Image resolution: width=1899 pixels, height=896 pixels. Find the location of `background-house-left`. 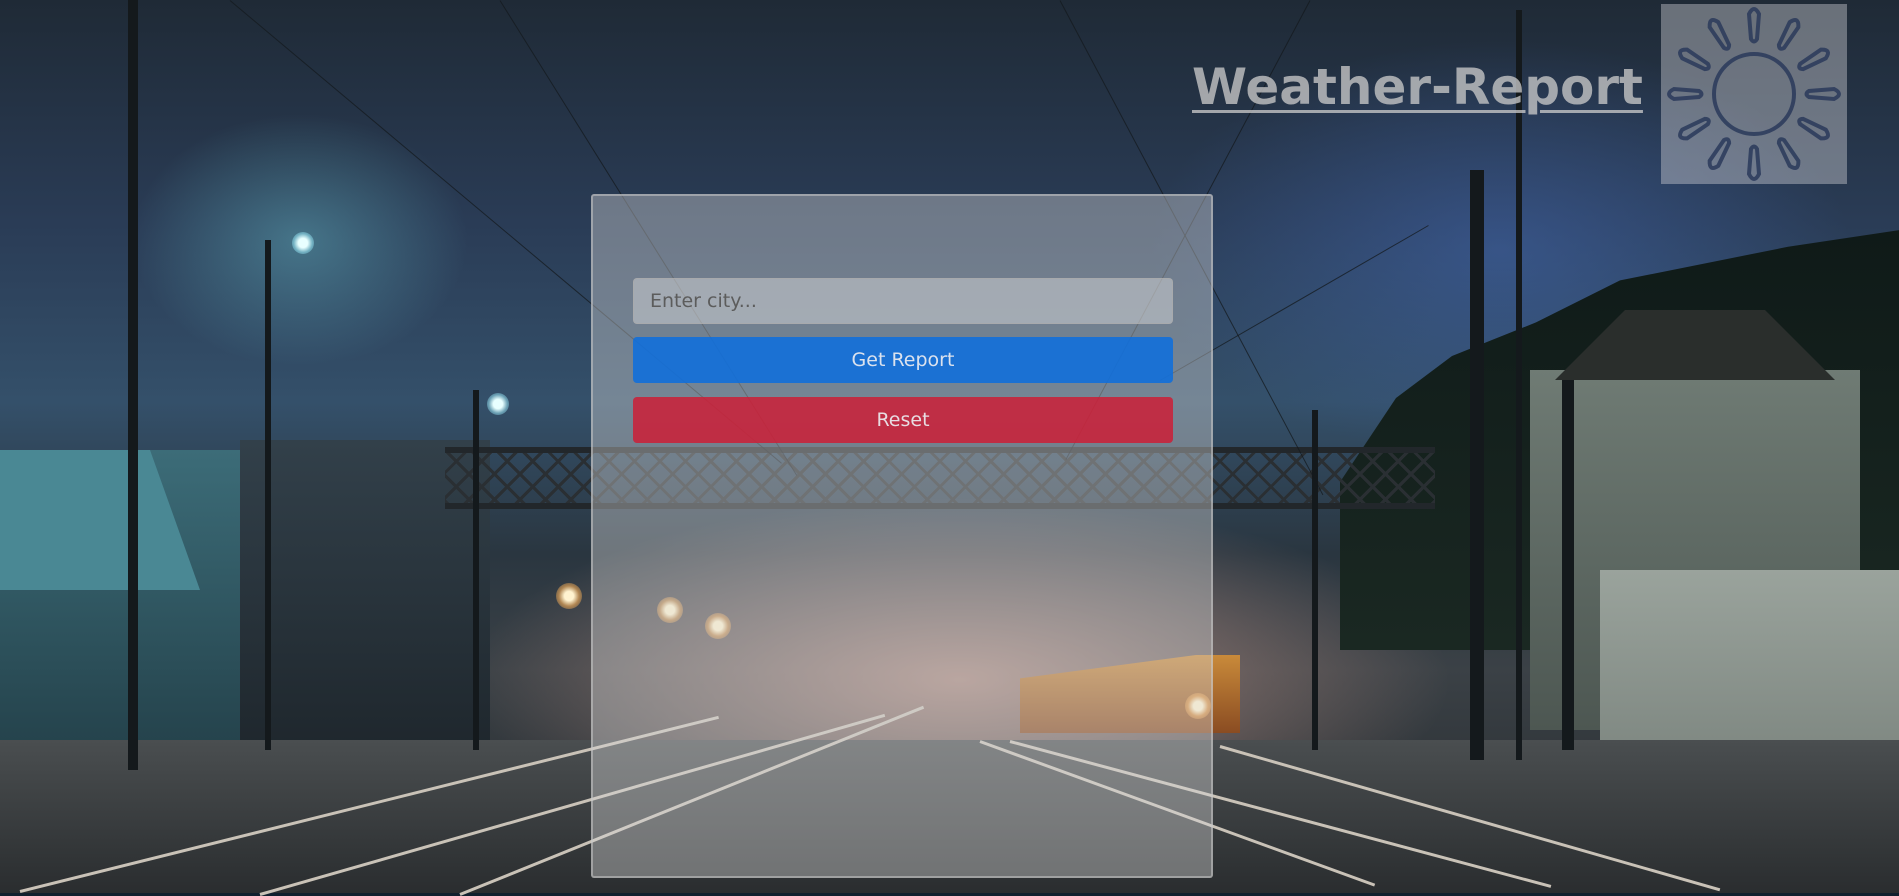

background-house-left is located at coordinates (120, 615).